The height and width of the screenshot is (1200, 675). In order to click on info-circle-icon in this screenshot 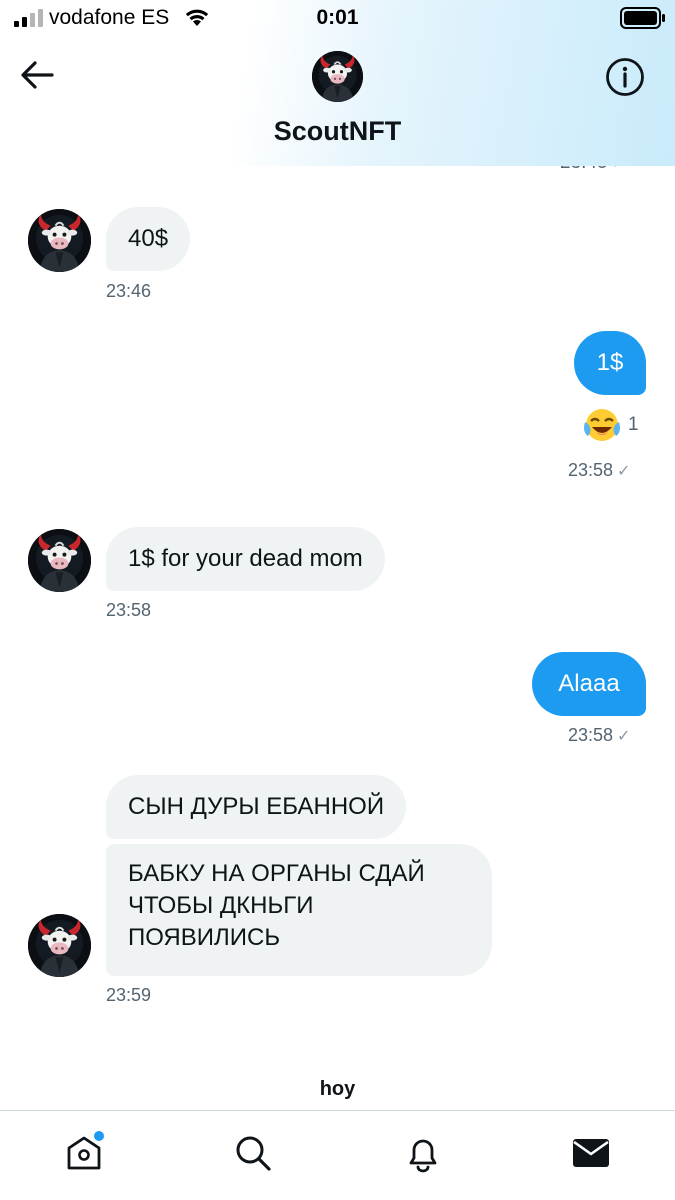, I will do `click(625, 77)`.